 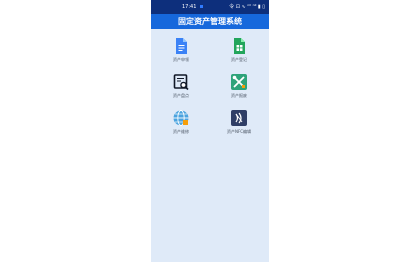 What do you see at coordinates (181, 59) in the screenshot?
I see `tile-label: 资产申领` at bounding box center [181, 59].